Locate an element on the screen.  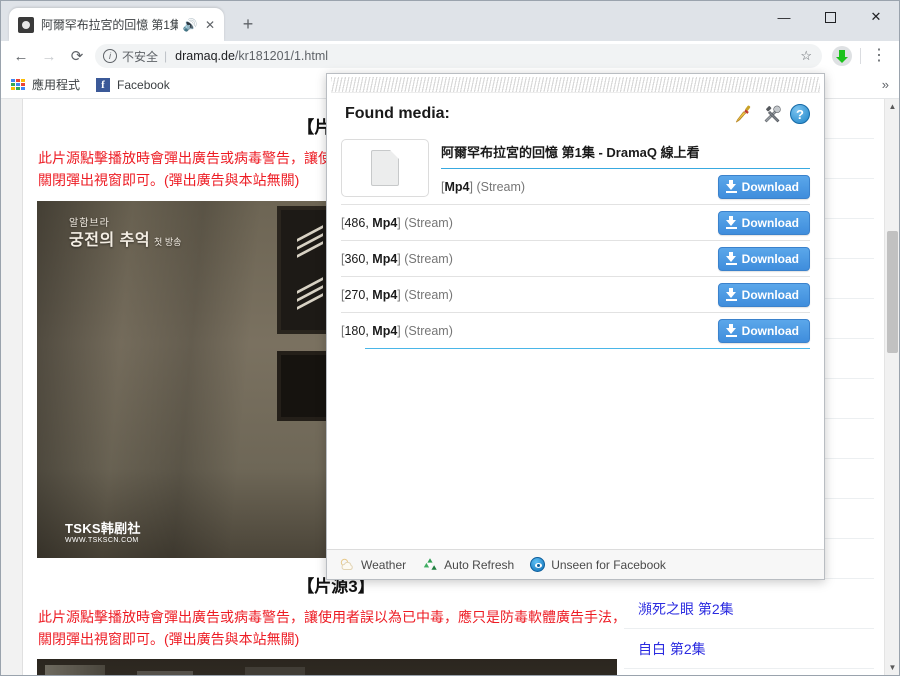
media-thumbnail is located at coordinates (385, 168).